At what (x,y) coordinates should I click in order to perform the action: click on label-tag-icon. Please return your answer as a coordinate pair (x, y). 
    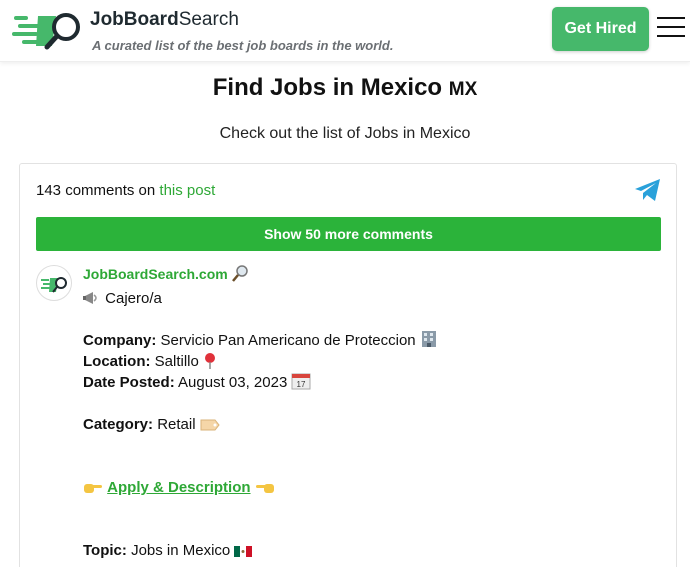
    Looking at the image, I should click on (210, 427).